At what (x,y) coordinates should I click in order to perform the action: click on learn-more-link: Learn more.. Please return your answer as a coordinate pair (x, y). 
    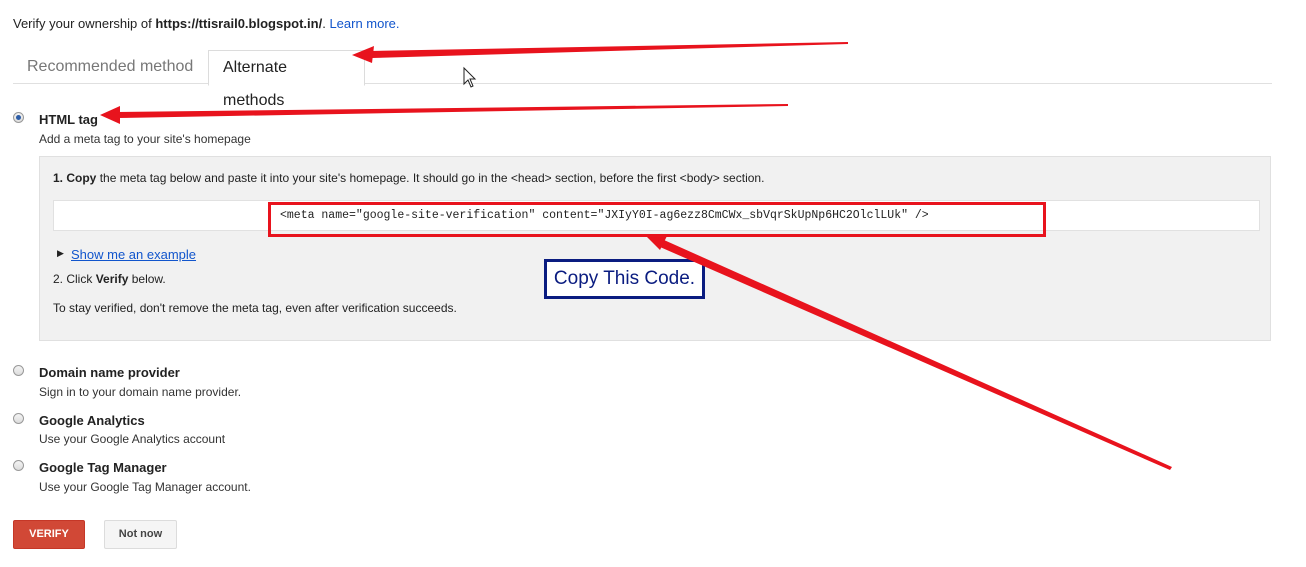
    Looking at the image, I should click on (364, 23).